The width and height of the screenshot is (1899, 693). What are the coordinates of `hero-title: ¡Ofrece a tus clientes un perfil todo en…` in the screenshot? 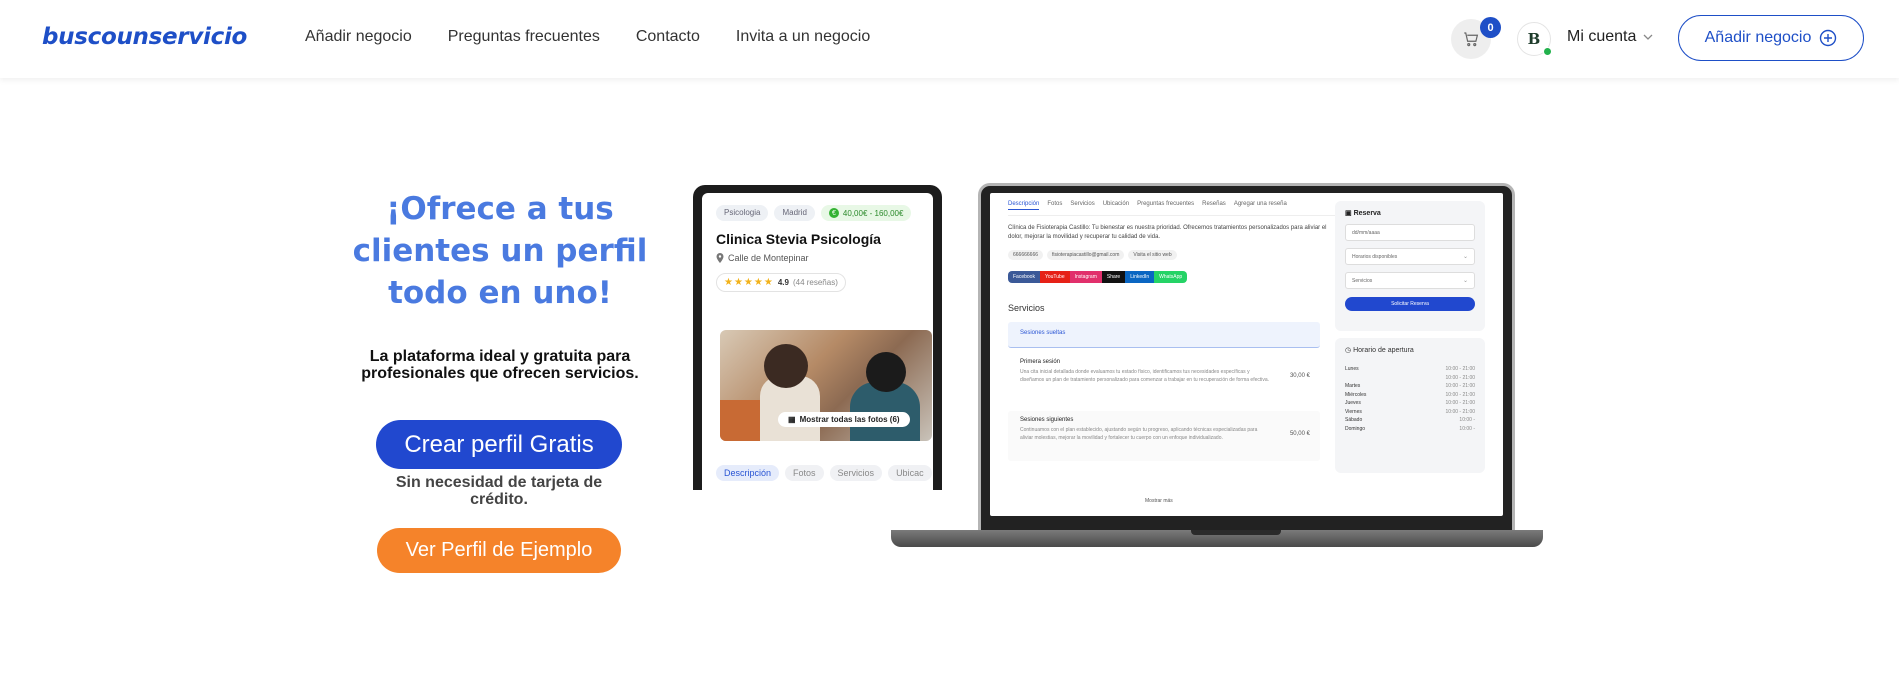 It's located at (500, 251).